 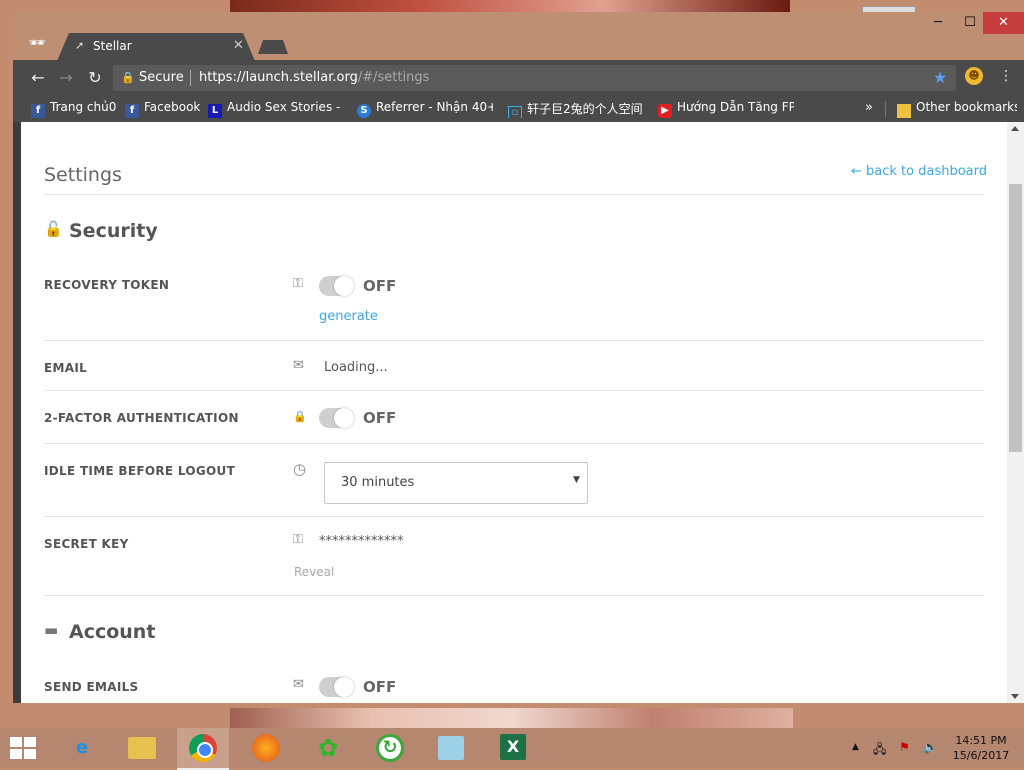 I want to click on l-icon: L, so click(x=215, y=111).